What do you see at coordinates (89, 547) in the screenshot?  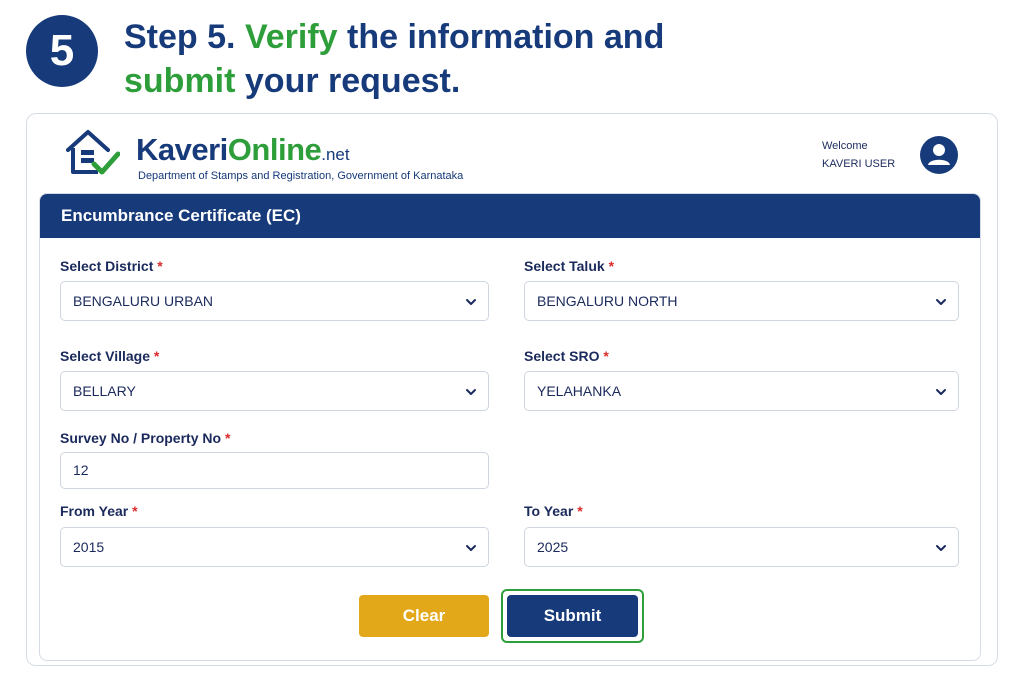 I see `from-year-value: 2015` at bounding box center [89, 547].